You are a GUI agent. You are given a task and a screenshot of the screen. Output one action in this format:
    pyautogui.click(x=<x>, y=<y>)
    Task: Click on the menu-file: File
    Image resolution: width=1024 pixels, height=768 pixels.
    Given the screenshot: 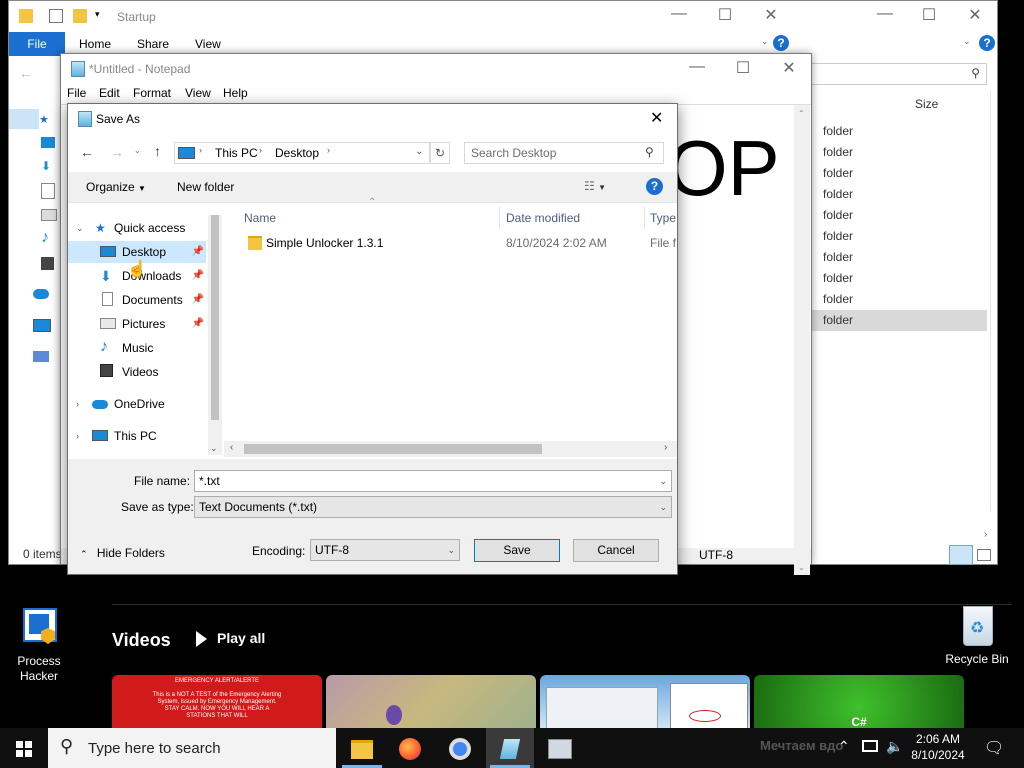 What is the action you would take?
    pyautogui.click(x=76, y=93)
    